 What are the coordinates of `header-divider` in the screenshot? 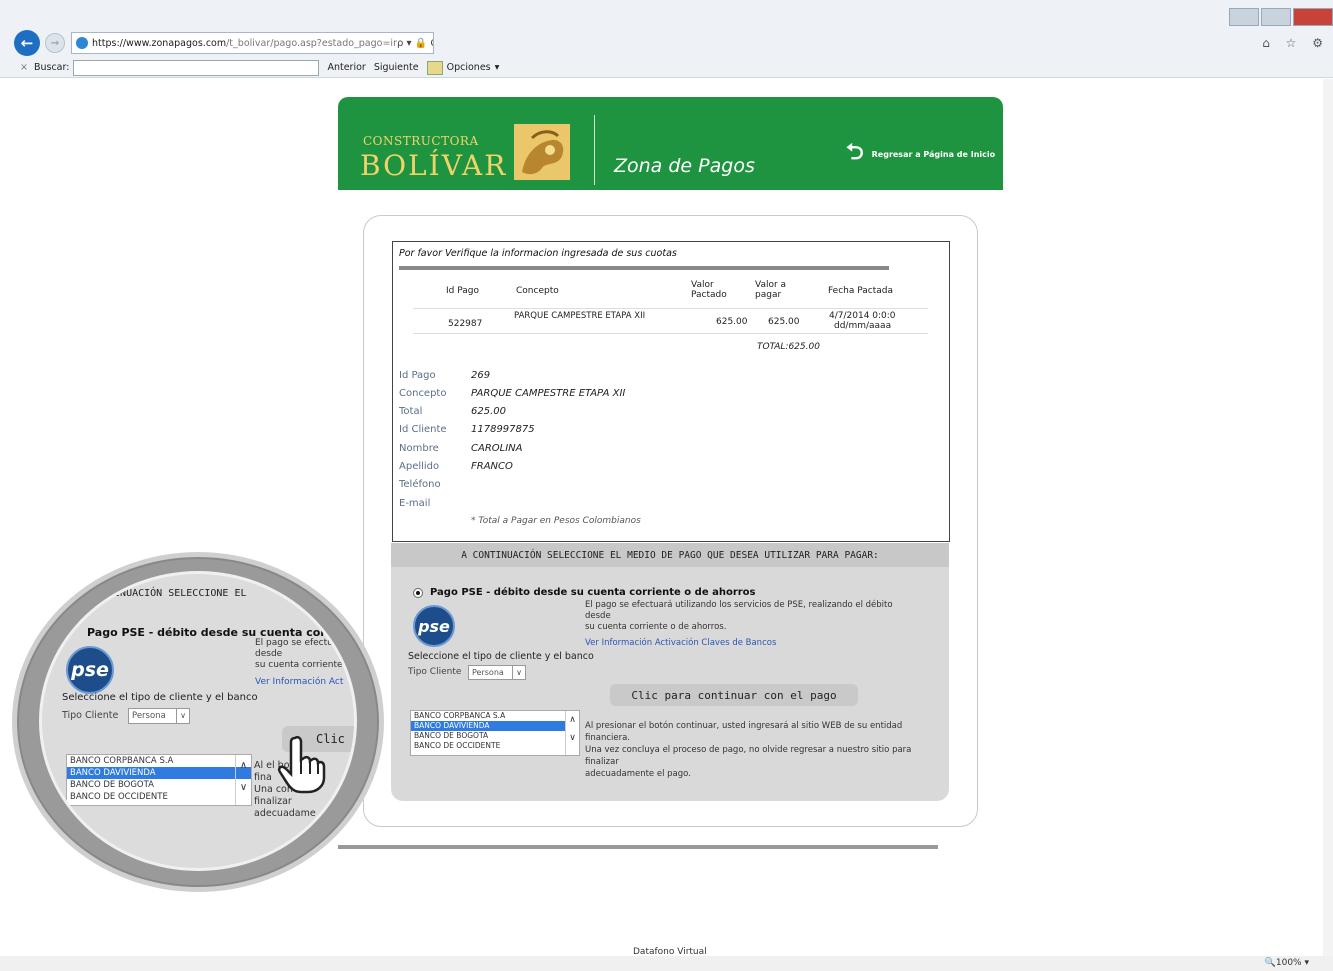 It's located at (594, 150).